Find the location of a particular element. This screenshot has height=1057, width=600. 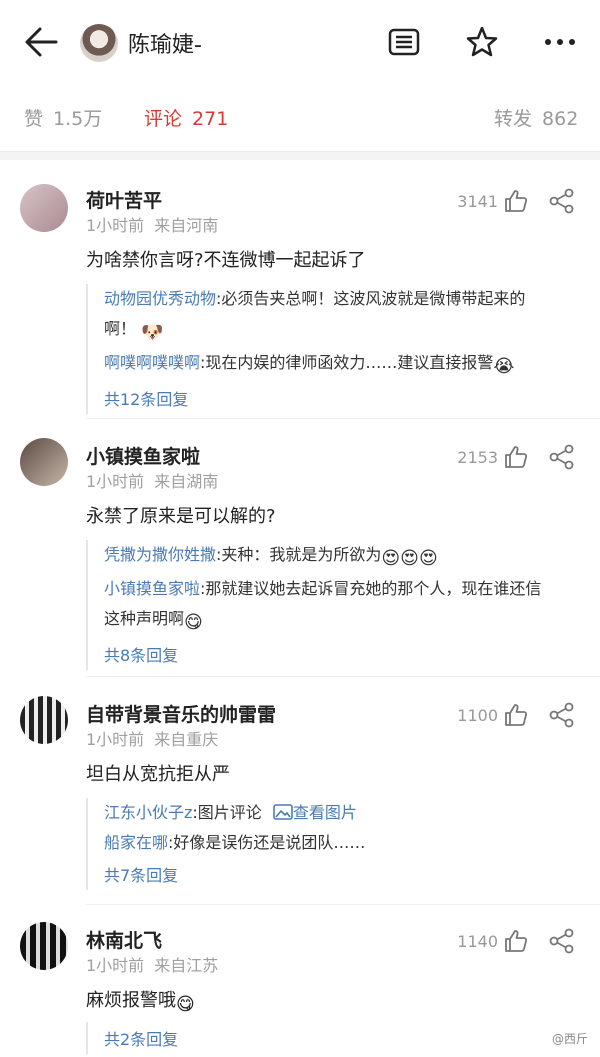

reposts-count: 862 is located at coordinates (560, 119).